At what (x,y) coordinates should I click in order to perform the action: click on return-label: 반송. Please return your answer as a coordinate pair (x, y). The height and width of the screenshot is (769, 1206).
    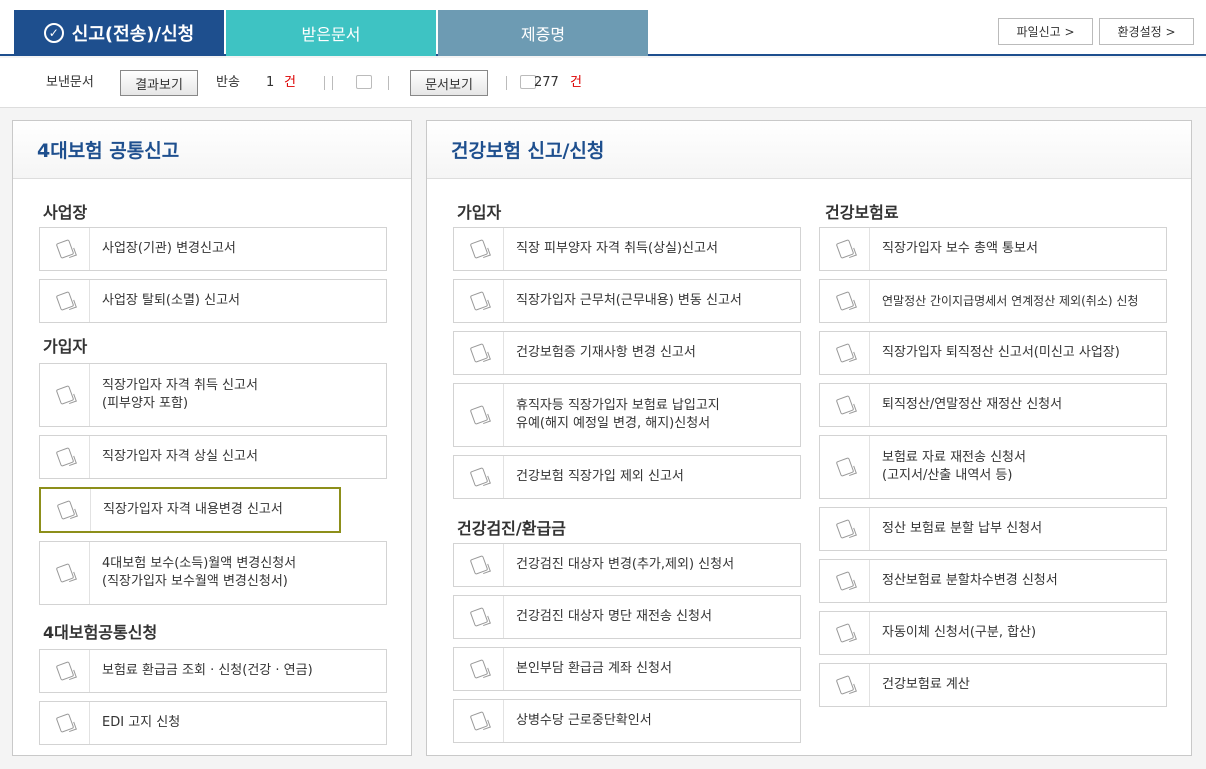
    Looking at the image, I should click on (228, 82).